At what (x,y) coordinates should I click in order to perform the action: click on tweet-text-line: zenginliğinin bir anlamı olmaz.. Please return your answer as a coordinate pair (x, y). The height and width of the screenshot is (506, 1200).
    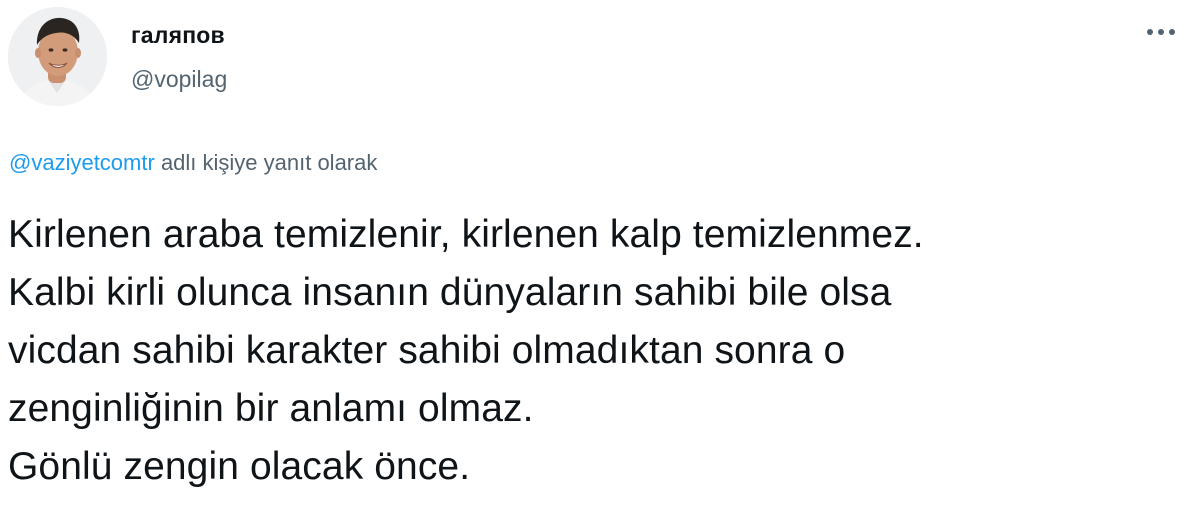
    Looking at the image, I should click on (271, 408).